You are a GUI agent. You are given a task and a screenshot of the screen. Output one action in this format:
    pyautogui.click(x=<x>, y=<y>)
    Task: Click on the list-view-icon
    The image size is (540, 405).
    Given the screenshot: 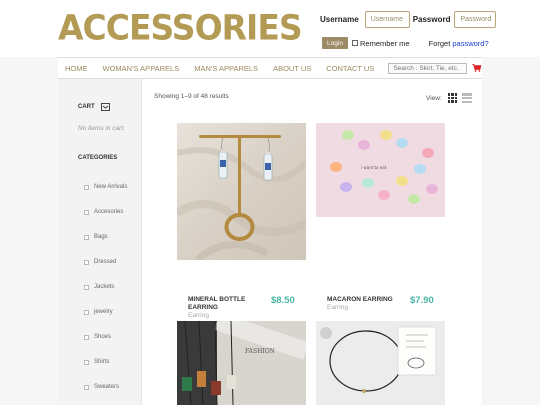 What is the action you would take?
    pyautogui.click(x=466, y=98)
    